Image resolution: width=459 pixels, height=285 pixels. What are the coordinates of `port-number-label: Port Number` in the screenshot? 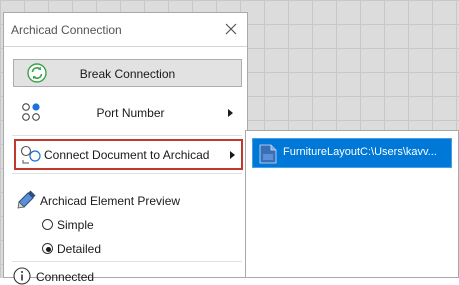 It's located at (130, 113).